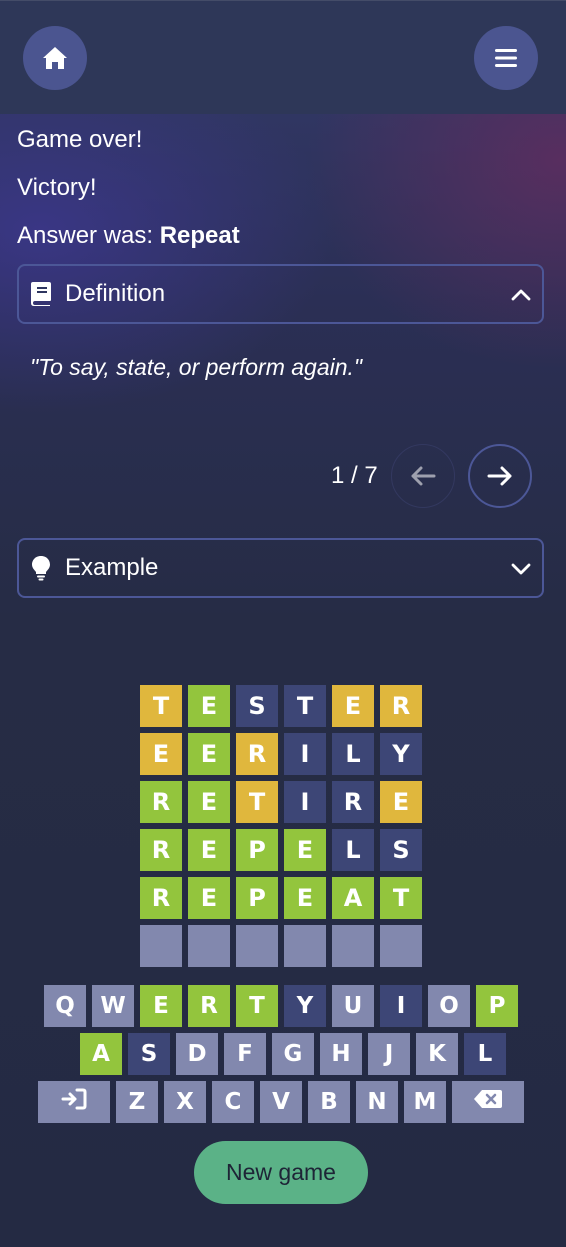 This screenshot has width=566, height=1247. Describe the element at coordinates (521, 569) in the screenshot. I see `chevron-down-icon` at that location.